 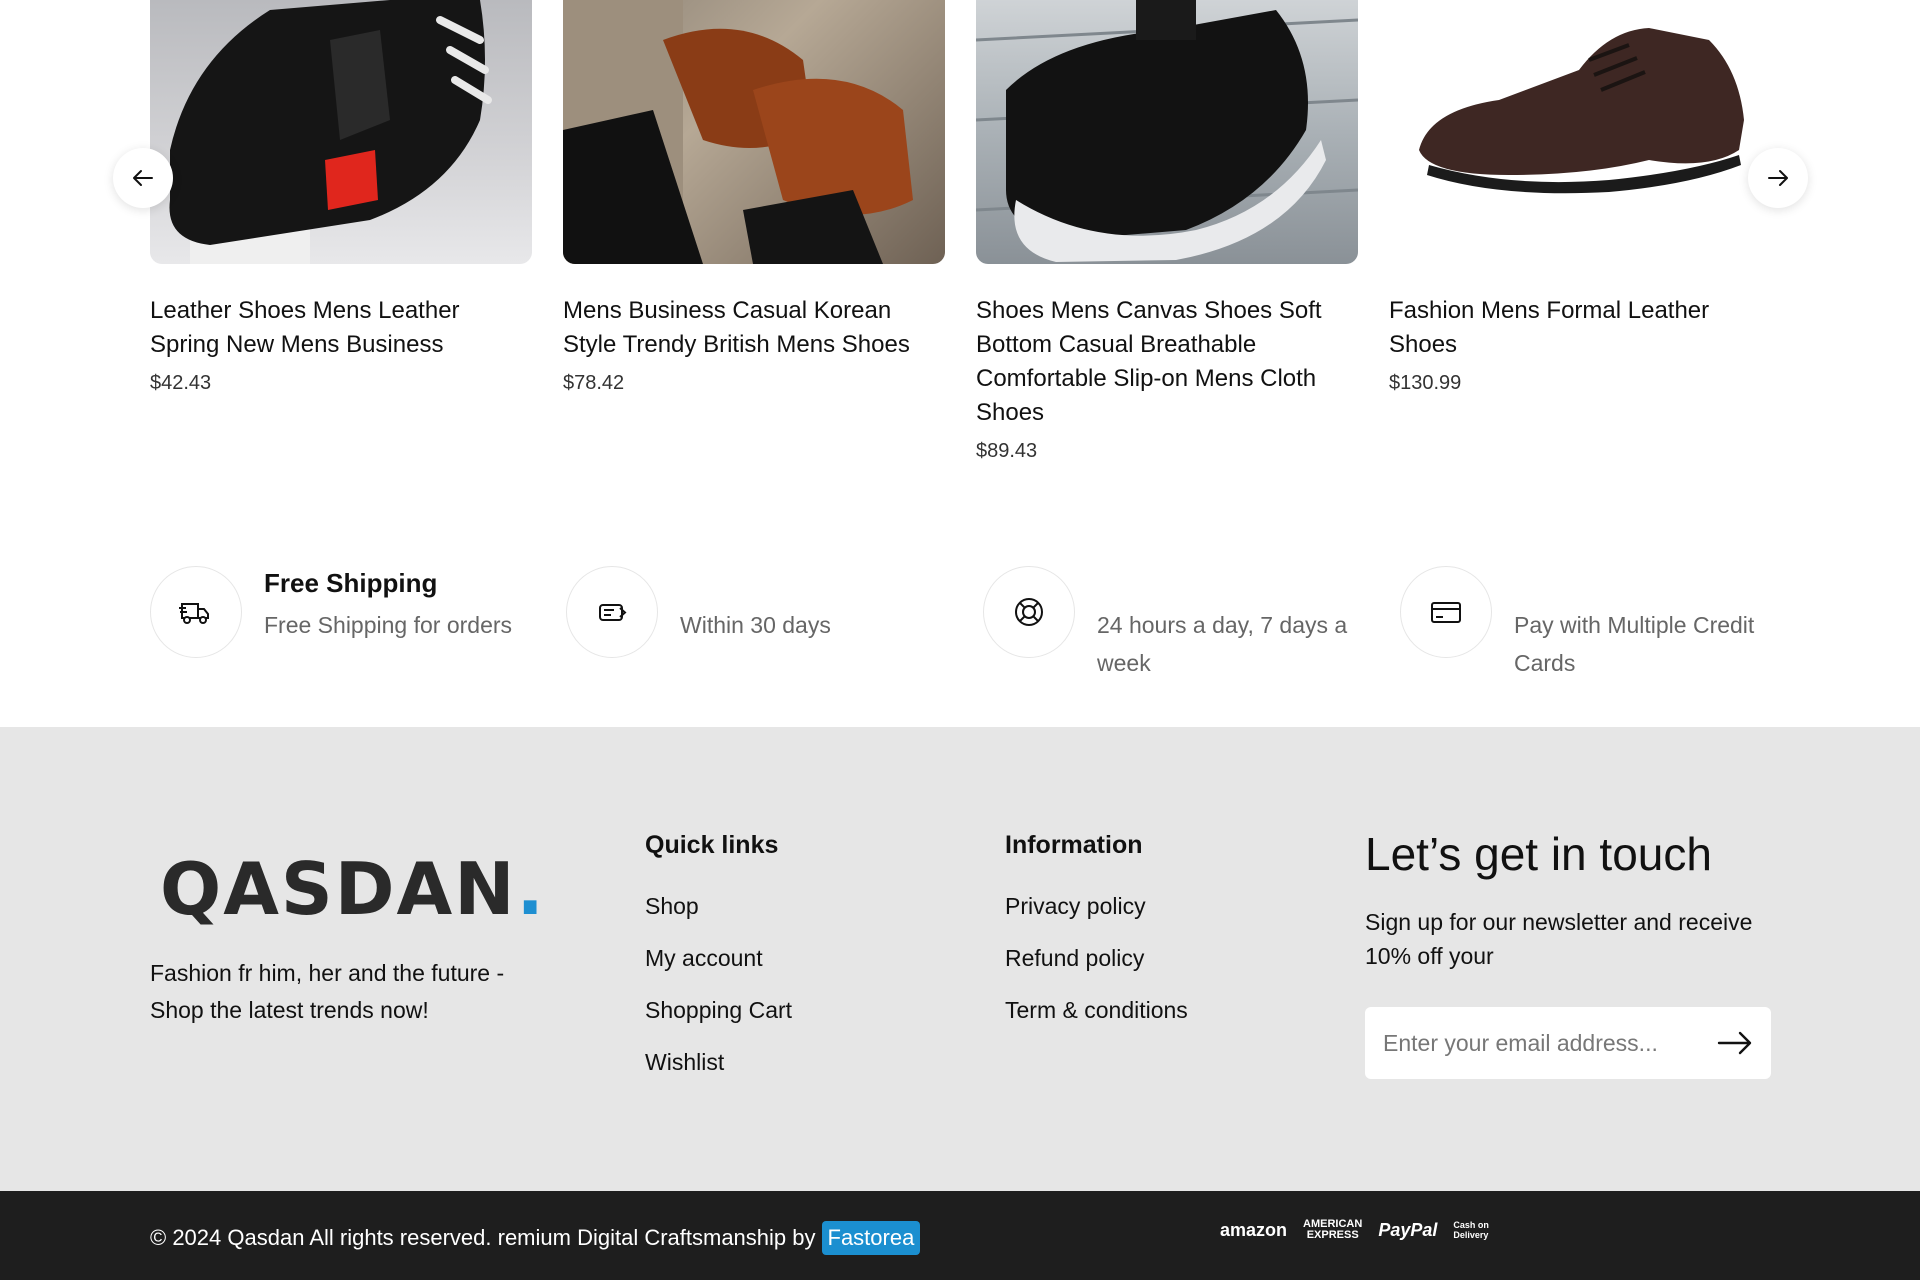 What do you see at coordinates (594, 383) in the screenshot?
I see `product-price: $78.42` at bounding box center [594, 383].